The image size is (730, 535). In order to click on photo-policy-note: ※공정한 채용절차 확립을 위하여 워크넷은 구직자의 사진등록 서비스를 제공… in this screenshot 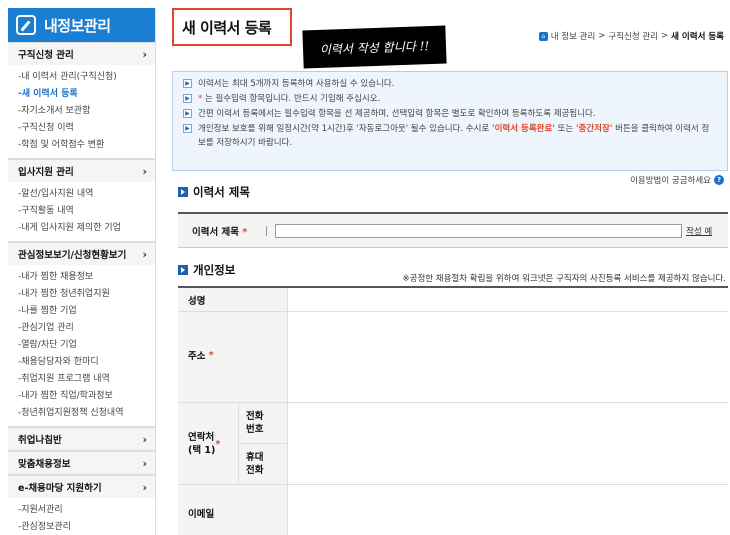, I will do `click(564, 279)`.